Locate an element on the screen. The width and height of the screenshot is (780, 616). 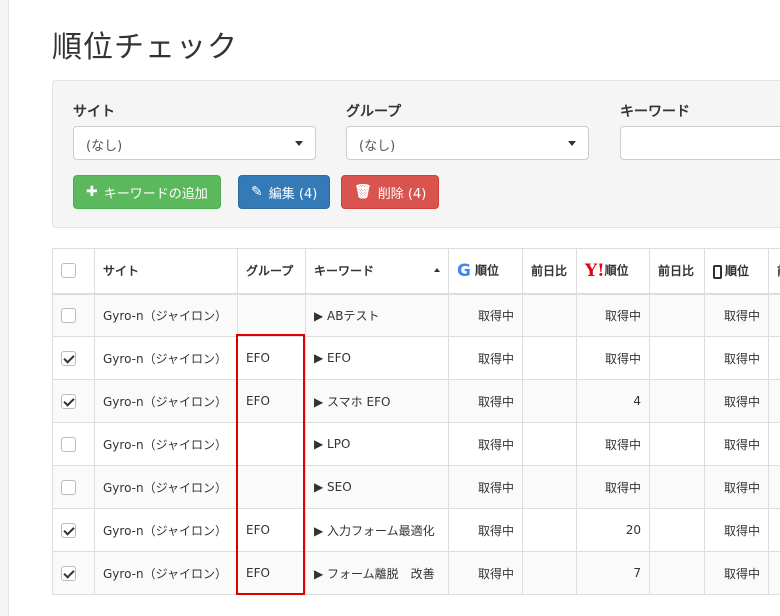
header-yahoo-prev: 前日比 is located at coordinates (677, 271).